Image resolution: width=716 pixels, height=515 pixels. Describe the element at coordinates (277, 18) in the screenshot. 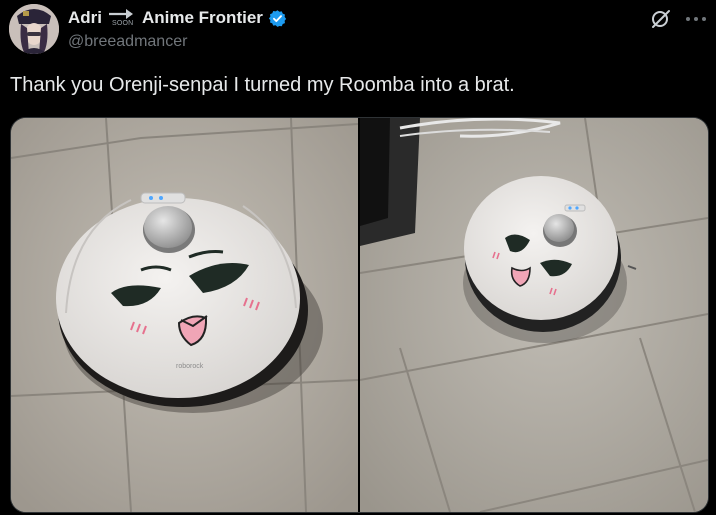

I see `verified-badge-icon` at that location.